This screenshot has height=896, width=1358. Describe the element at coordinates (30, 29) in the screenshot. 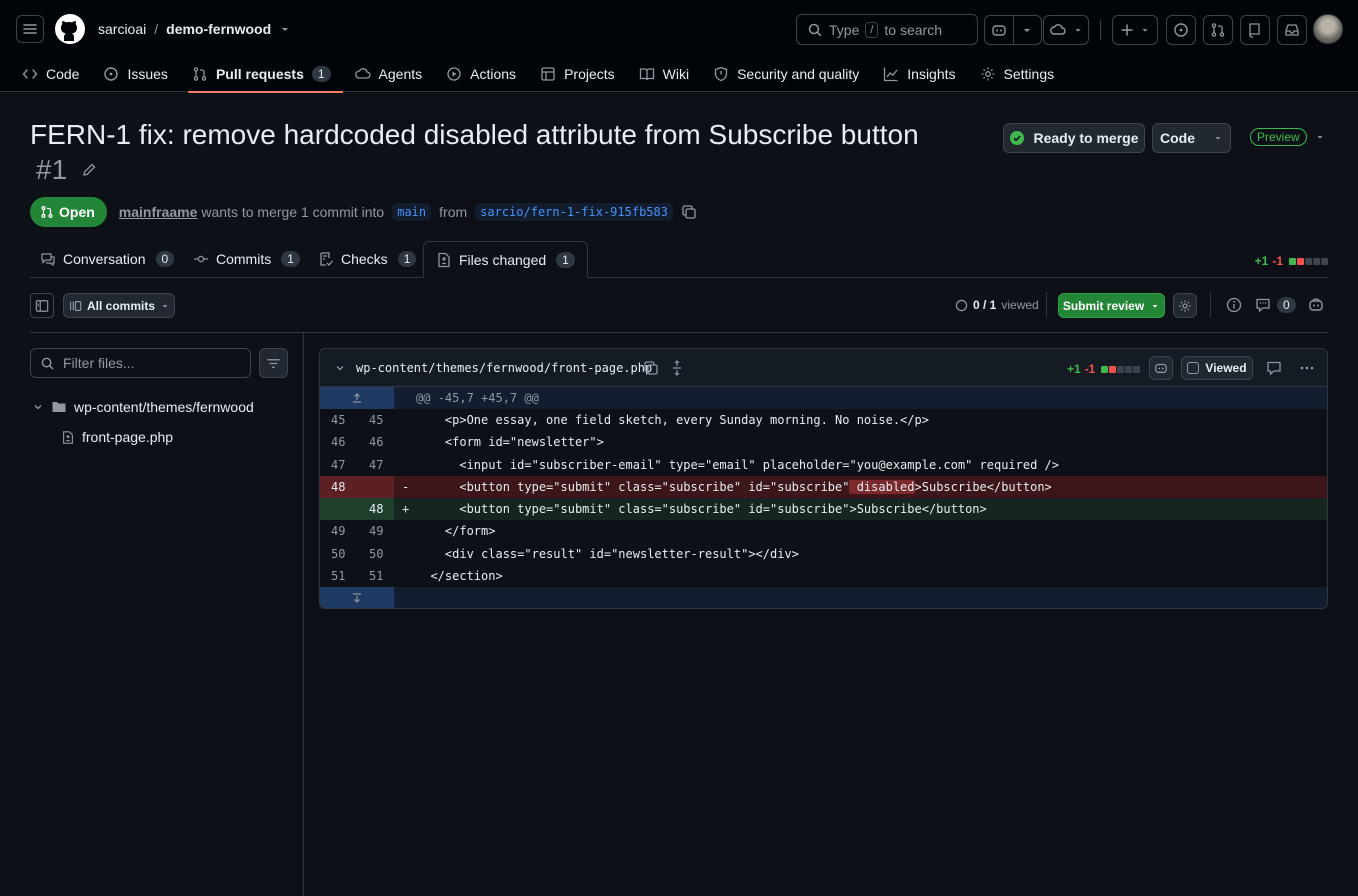

I see `menu-button` at that location.